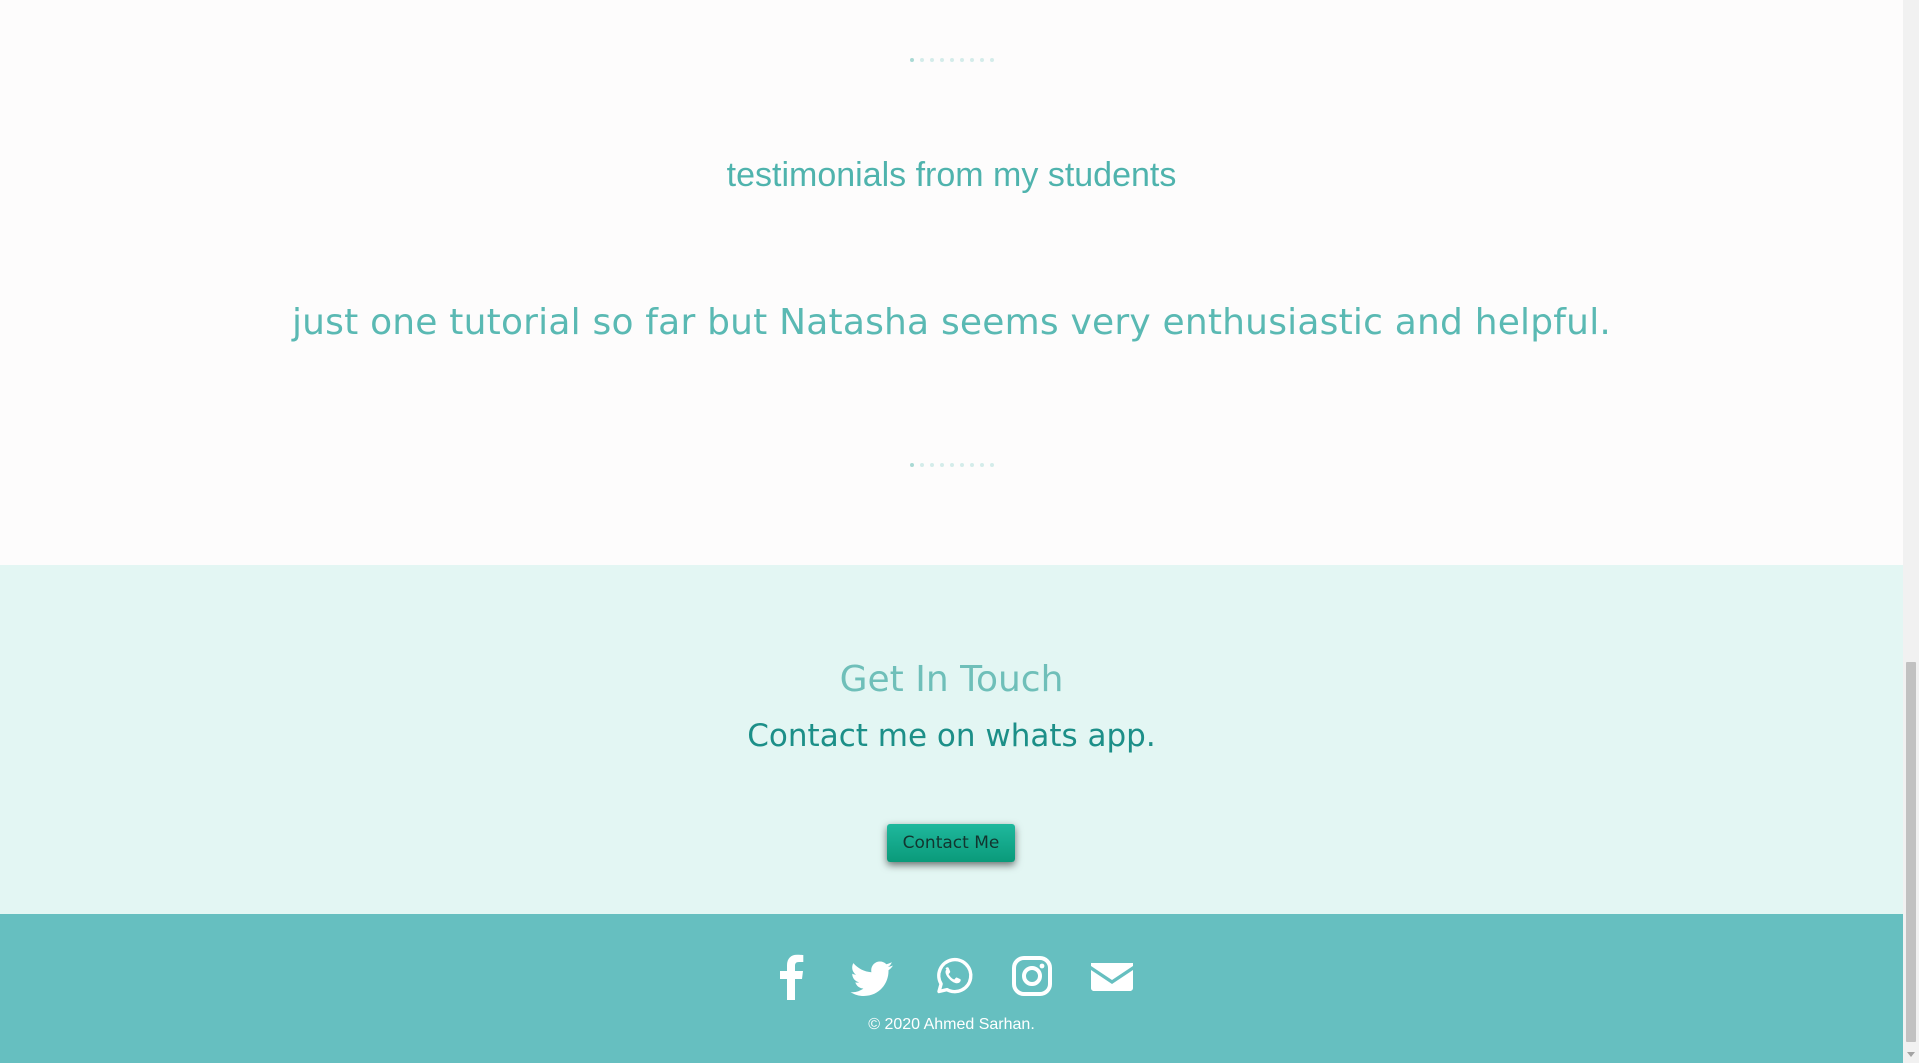 This screenshot has height=1063, width=1919. Describe the element at coordinates (951, 175) in the screenshot. I see `testimonials-heading: testimonials from my students` at that location.